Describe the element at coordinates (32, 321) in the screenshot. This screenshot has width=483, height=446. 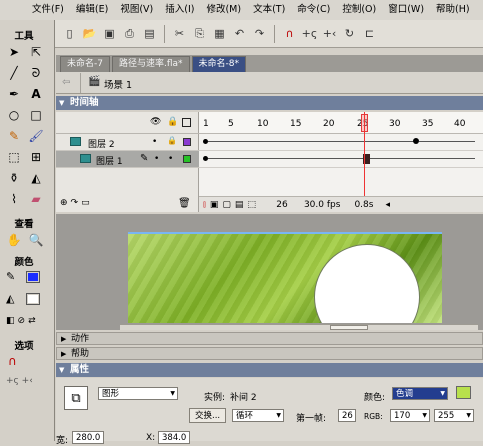
I see `swap-colors-icon: ⇄` at that location.